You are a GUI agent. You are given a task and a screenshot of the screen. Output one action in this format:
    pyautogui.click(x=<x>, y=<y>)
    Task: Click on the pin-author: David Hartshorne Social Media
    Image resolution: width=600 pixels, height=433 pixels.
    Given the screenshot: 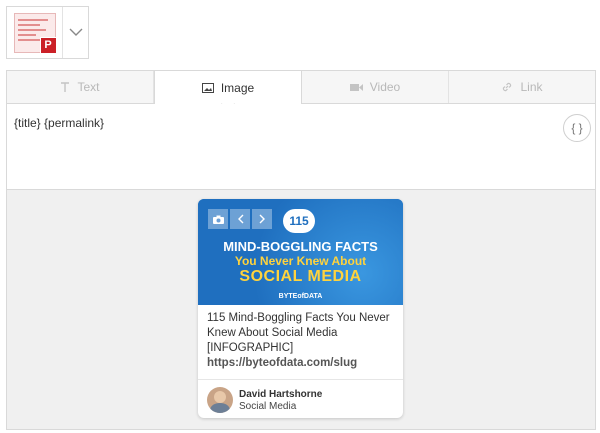 What is the action you would take?
    pyautogui.click(x=300, y=399)
    